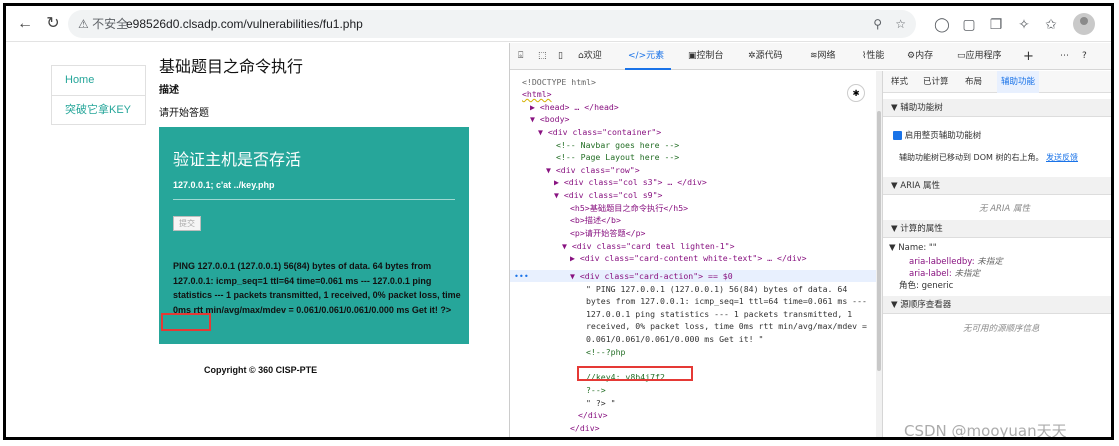 This screenshot has height=446, width=1119. I want to click on device-toggle-icon: ⌺, so click(520, 56).